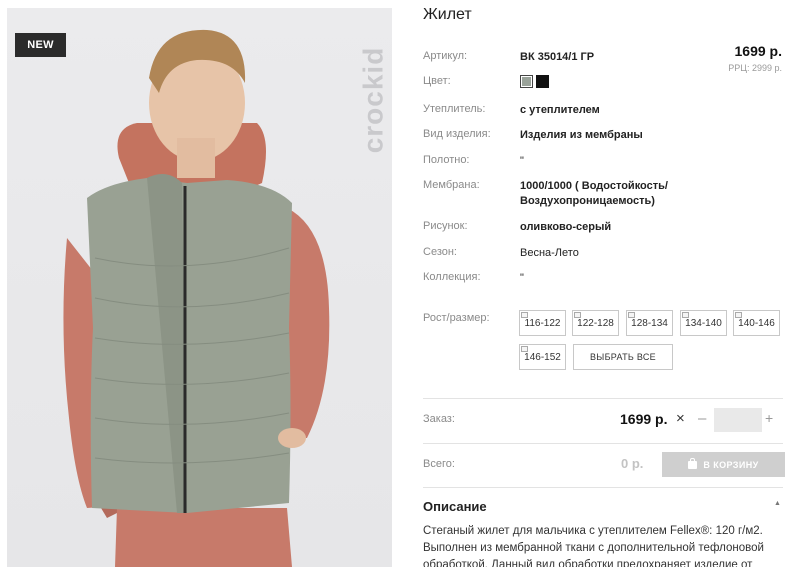 The image size is (800, 567). What do you see at coordinates (446, 160) in the screenshot?
I see `attr-label: Полотно:` at bounding box center [446, 160].